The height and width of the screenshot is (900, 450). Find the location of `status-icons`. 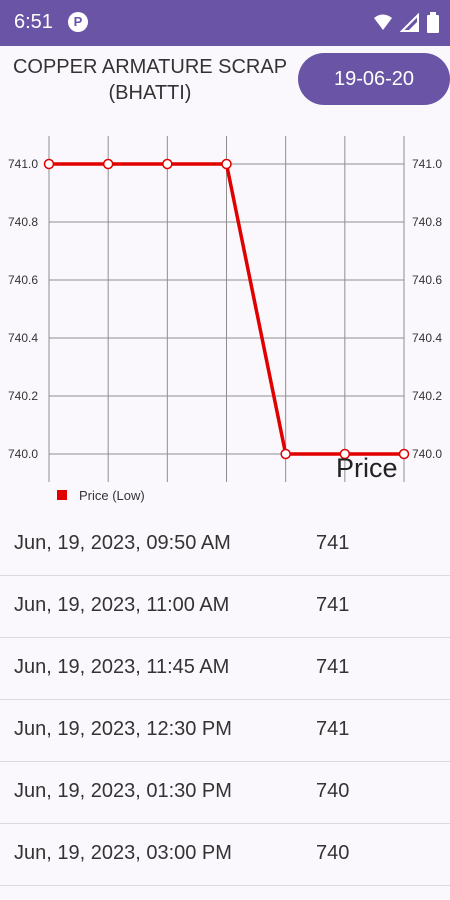

status-icons is located at coordinates (405, 23).